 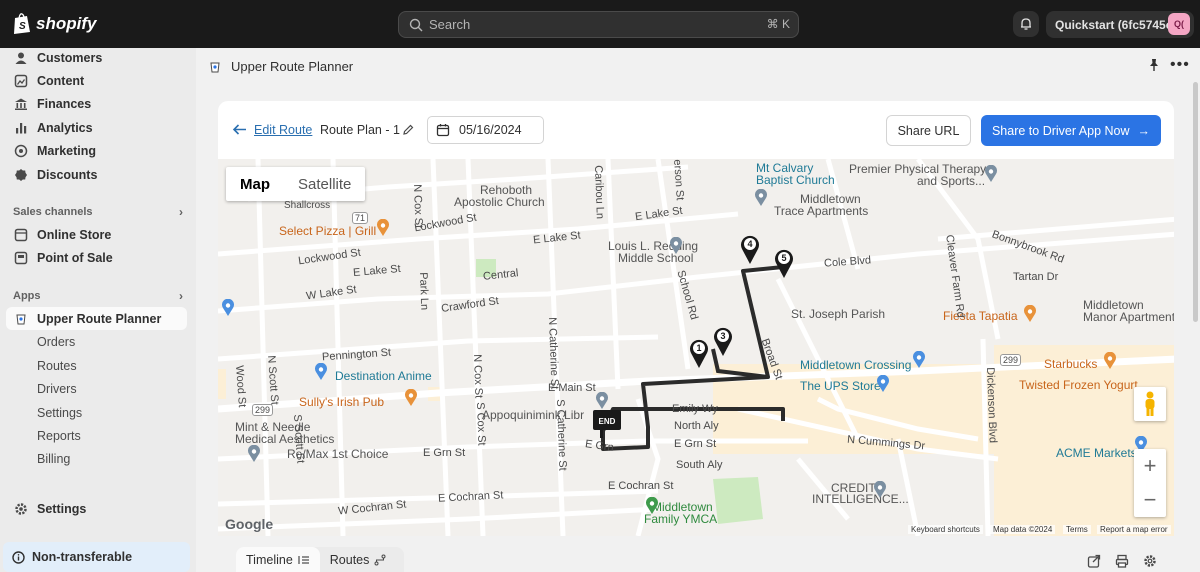 I want to click on sidebar-item-label: Upper Route Planner, so click(x=99, y=318).